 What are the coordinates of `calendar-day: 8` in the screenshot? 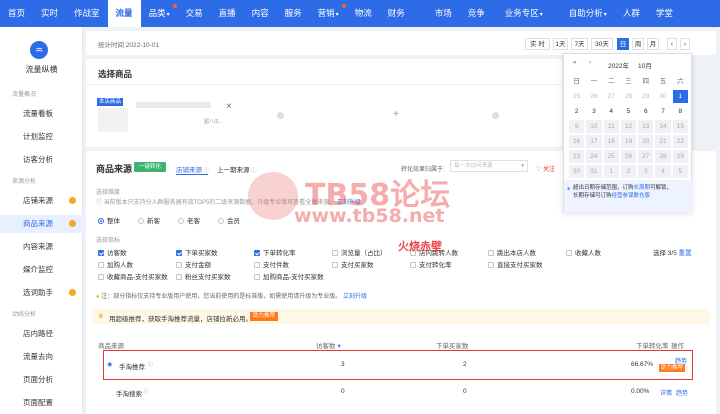 It's located at (680, 111).